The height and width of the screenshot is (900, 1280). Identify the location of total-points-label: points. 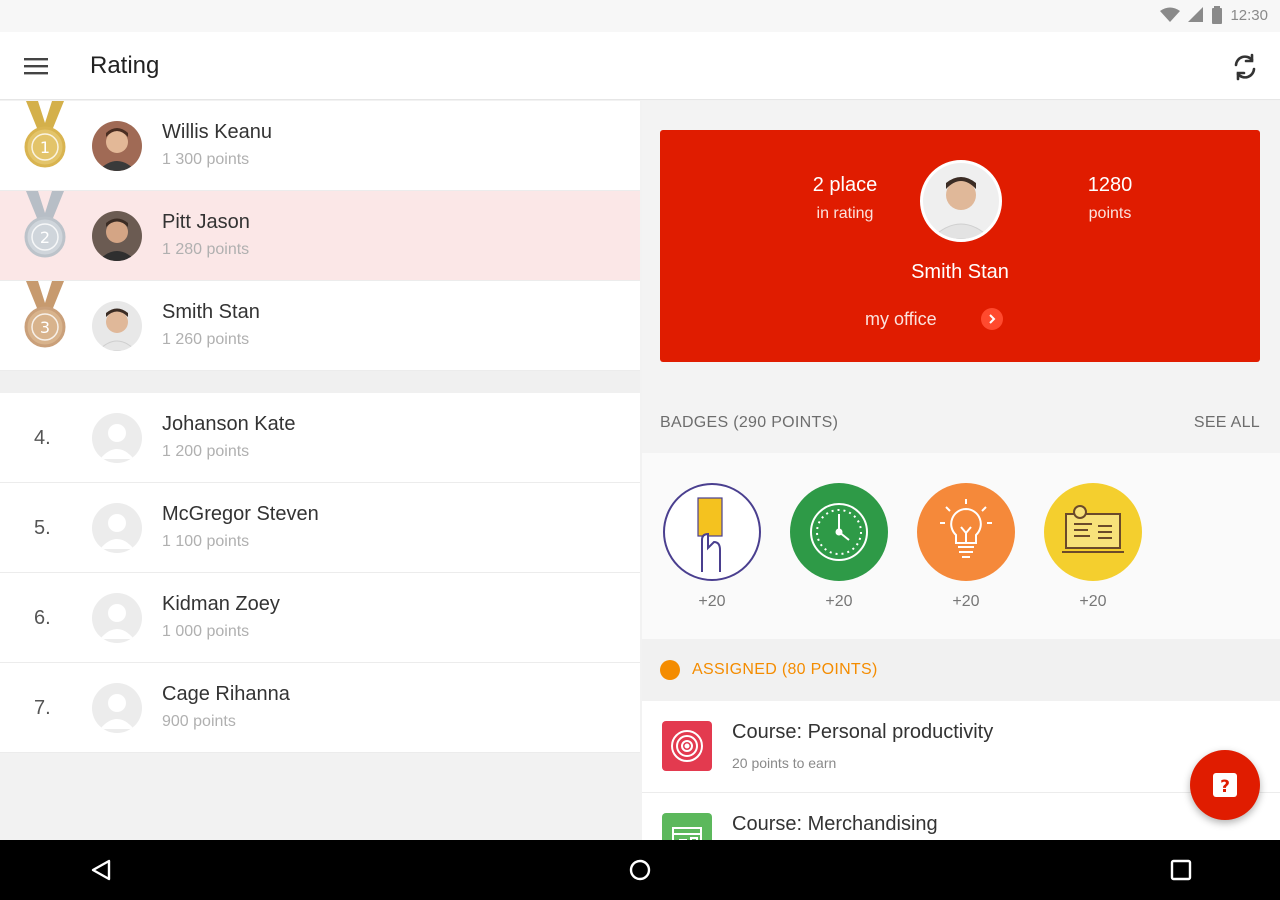
(1110, 213).